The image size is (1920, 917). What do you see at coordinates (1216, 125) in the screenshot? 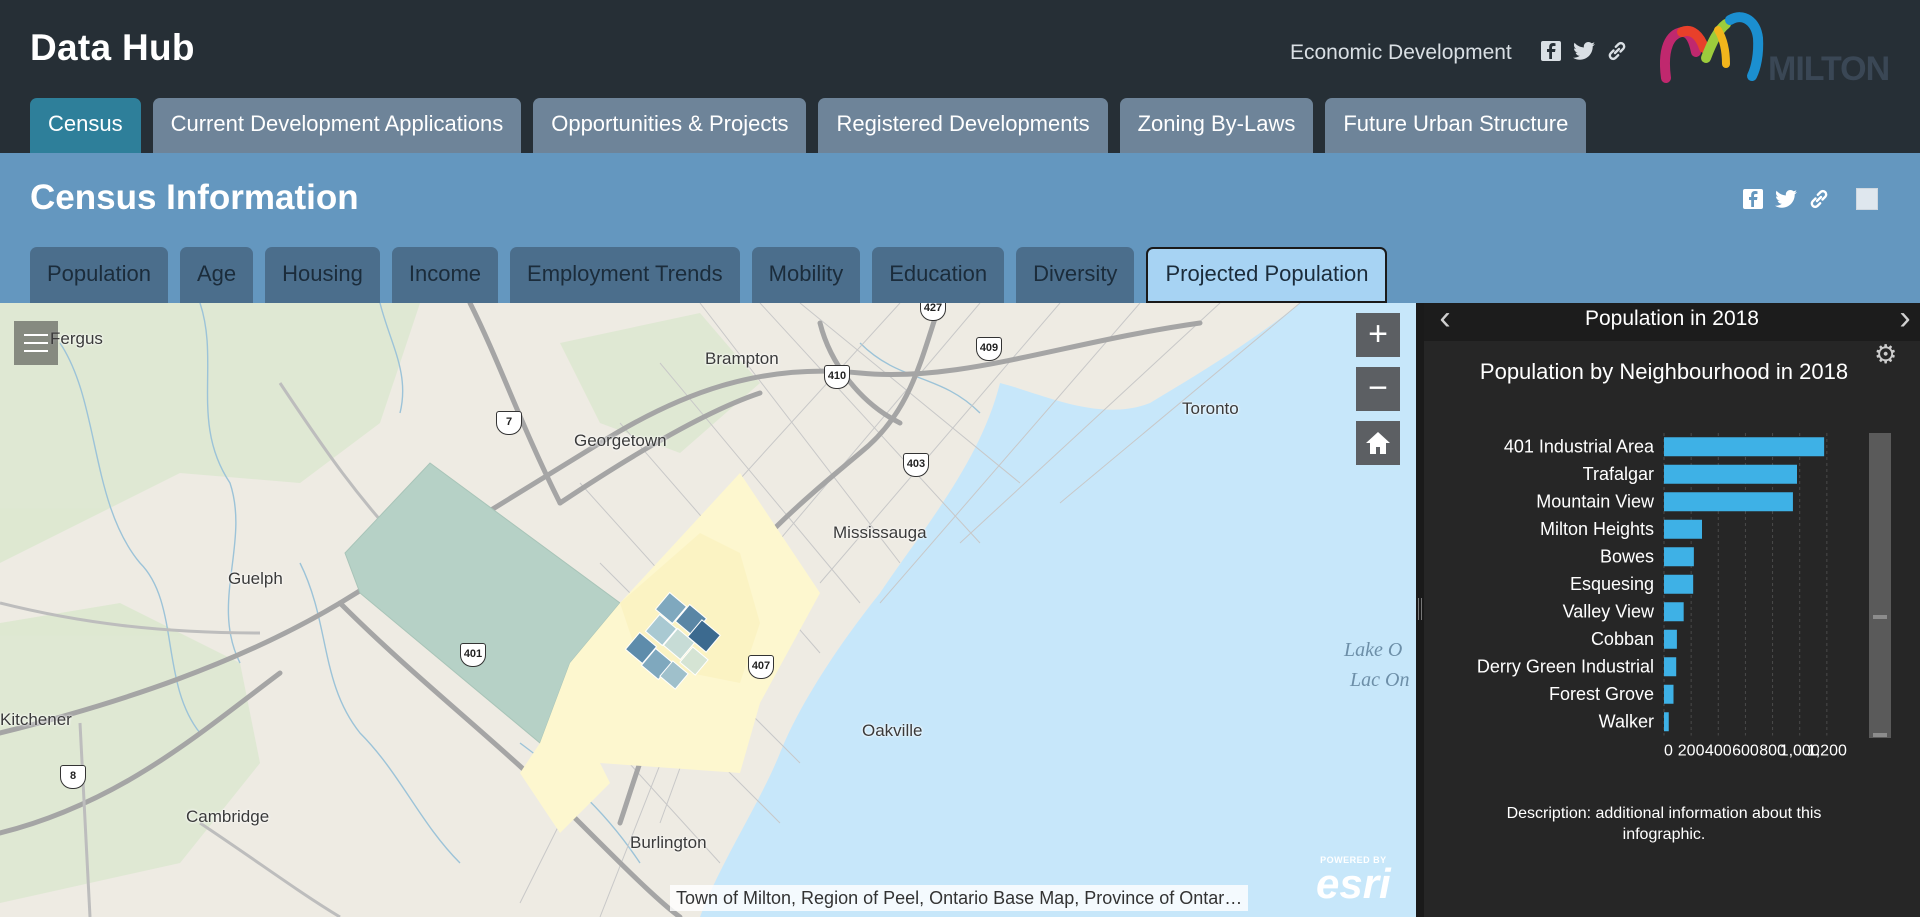
I see `tab-zoning-by-laws: Zoning By-Laws` at bounding box center [1216, 125].